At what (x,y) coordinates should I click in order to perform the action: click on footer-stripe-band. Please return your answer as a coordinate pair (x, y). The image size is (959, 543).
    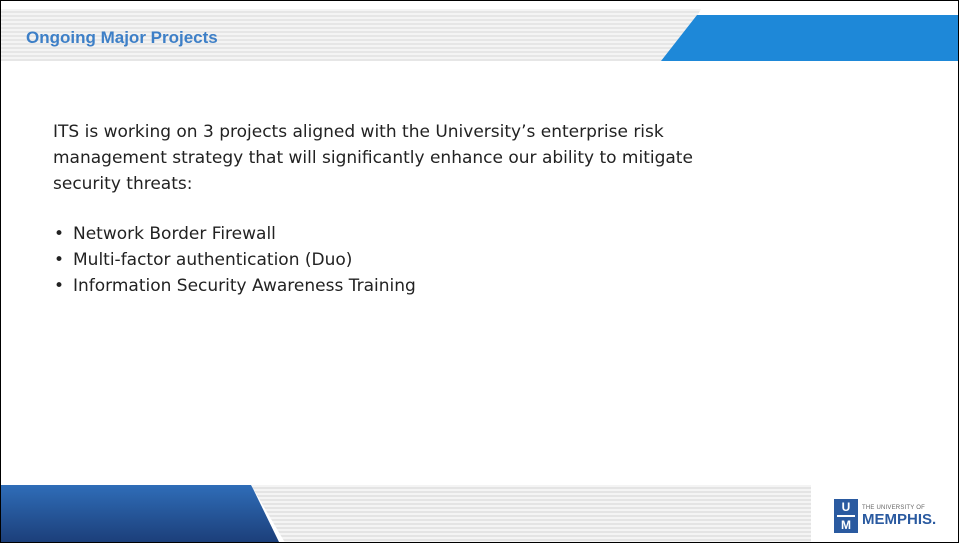
    Looking at the image, I should click on (531, 513).